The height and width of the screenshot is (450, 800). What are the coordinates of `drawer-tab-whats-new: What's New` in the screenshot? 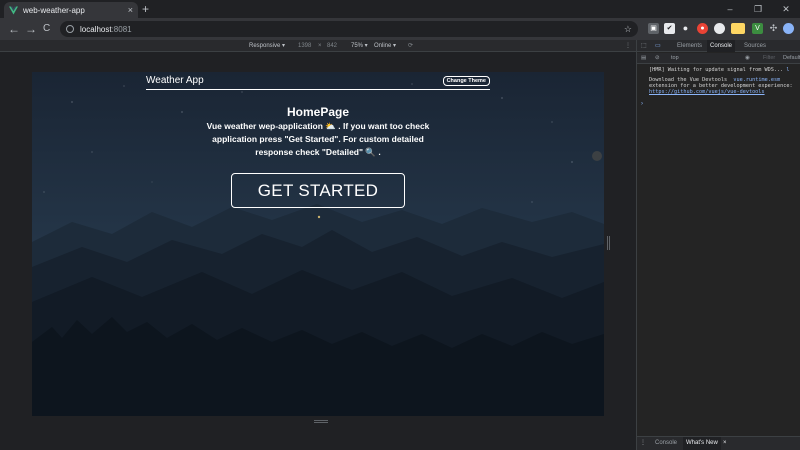 It's located at (702, 443).